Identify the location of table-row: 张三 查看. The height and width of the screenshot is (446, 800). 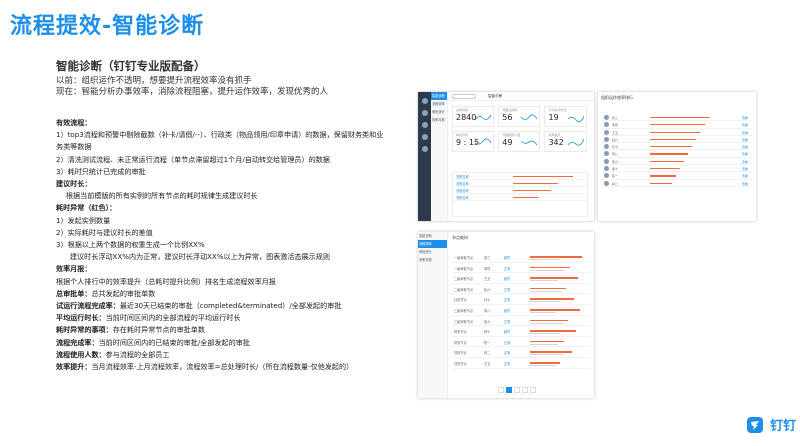
(677, 118).